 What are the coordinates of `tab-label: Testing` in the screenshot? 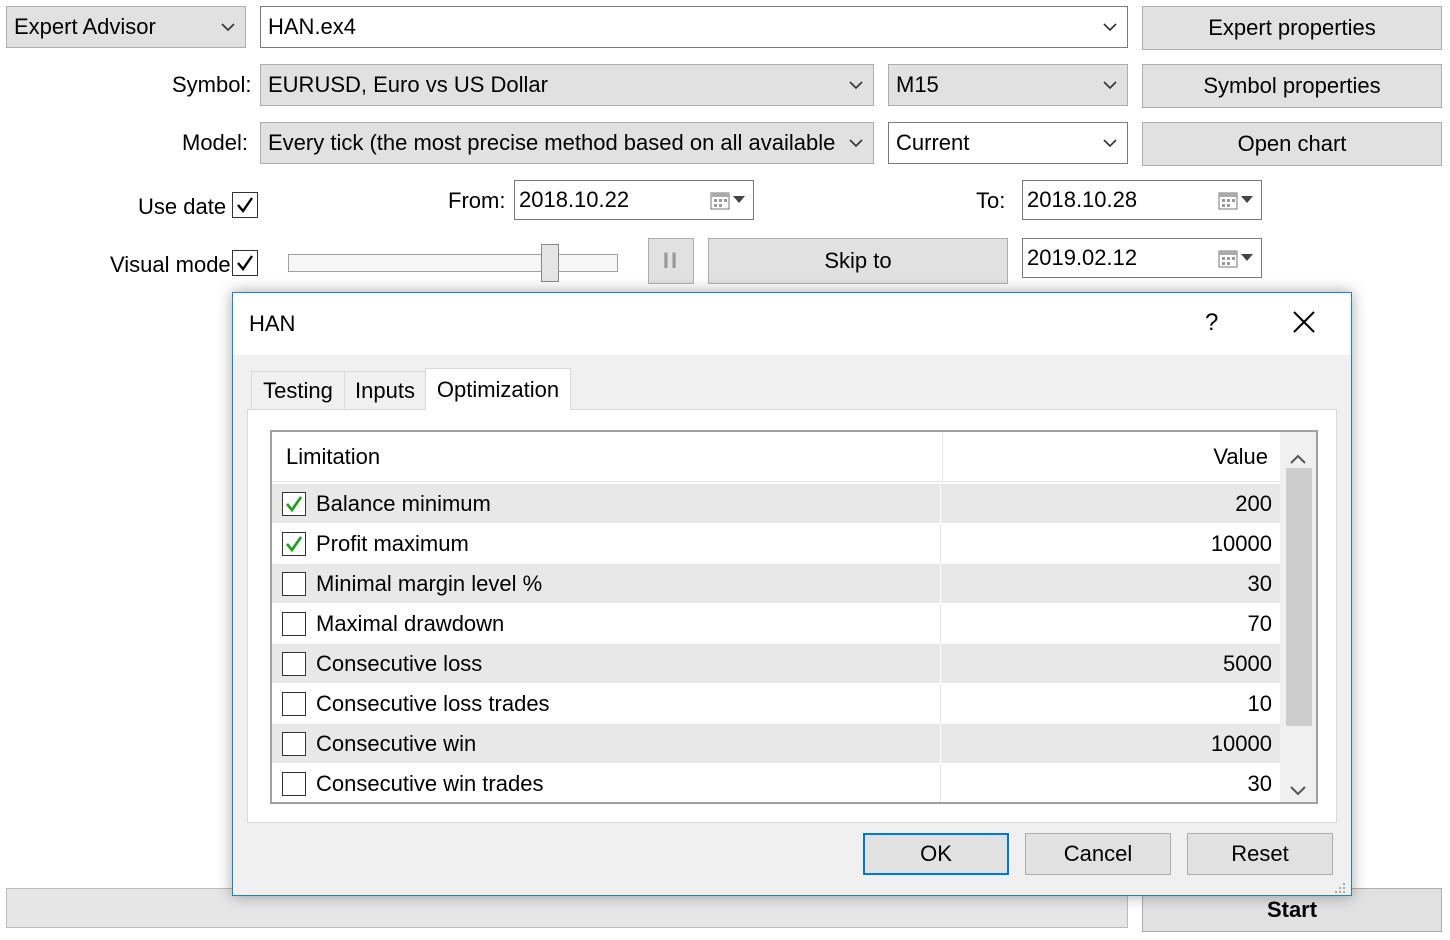 It's located at (298, 390).